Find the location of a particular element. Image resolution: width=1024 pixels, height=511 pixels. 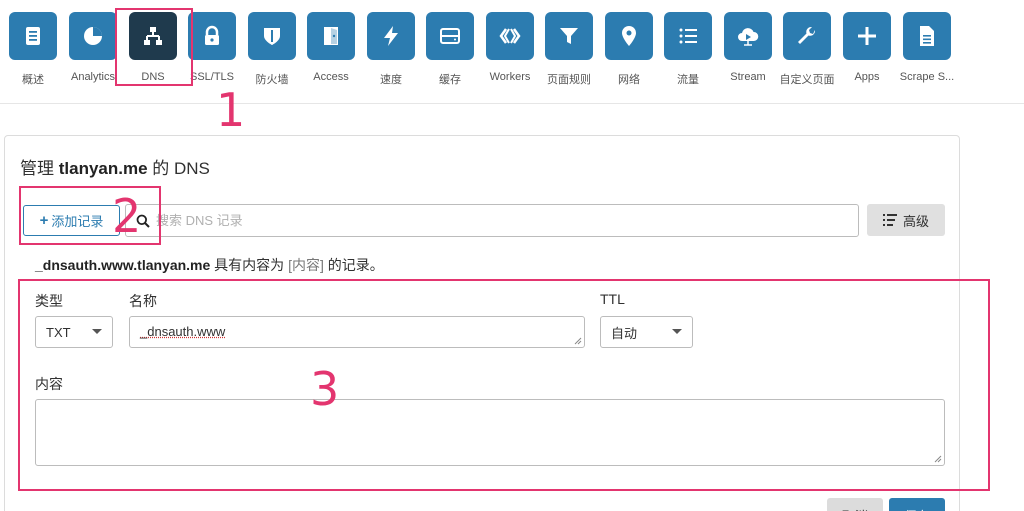

nav-label: 概述 is located at coordinates (33, 79).